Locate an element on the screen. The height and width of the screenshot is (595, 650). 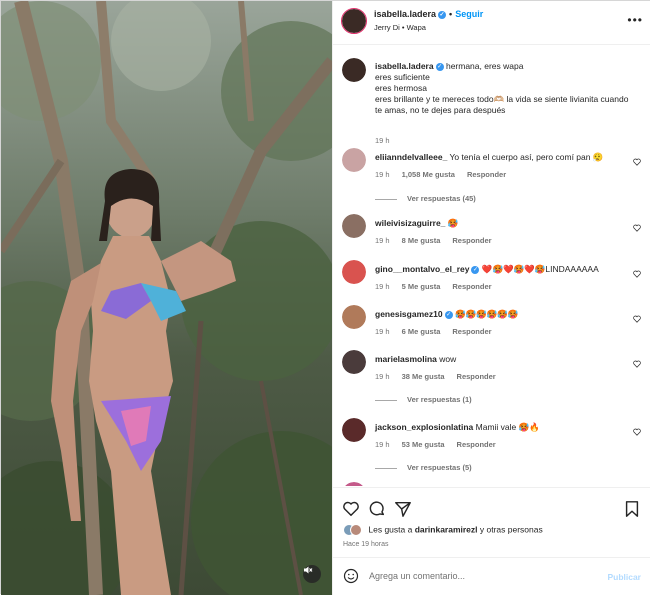
comment-username: genesisgamez10 is located at coordinates (409, 314).